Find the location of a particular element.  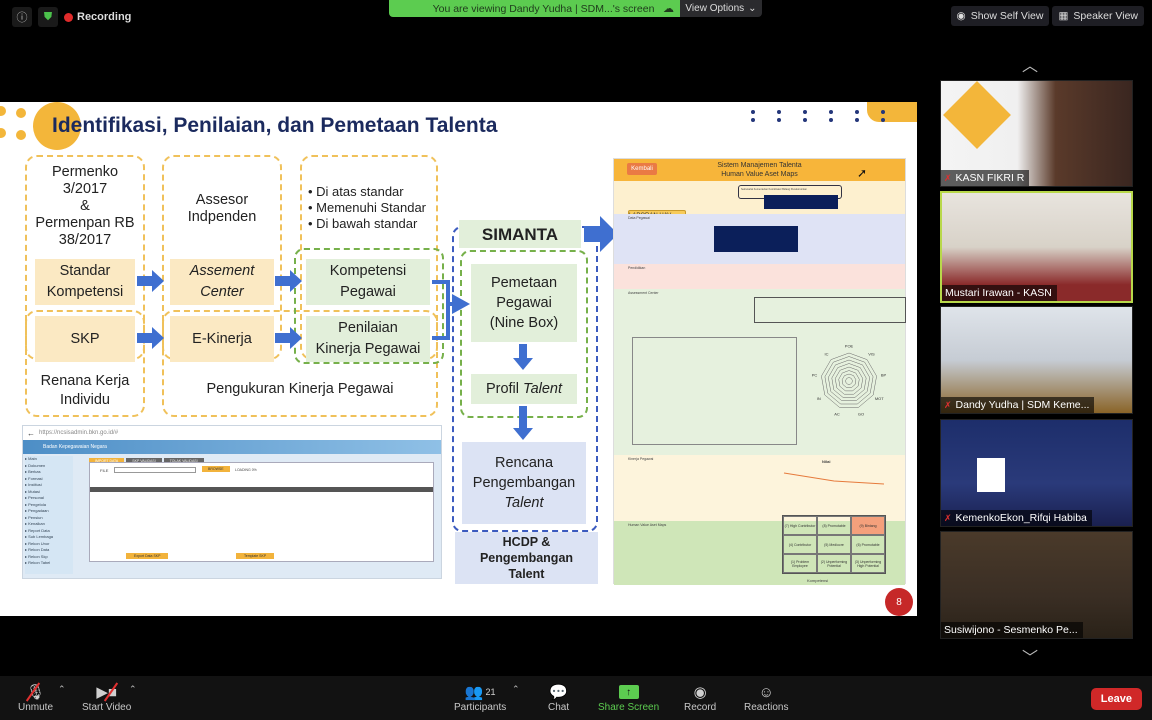

video-options-caret-icon: ⌃ is located at coordinates (133, 689).